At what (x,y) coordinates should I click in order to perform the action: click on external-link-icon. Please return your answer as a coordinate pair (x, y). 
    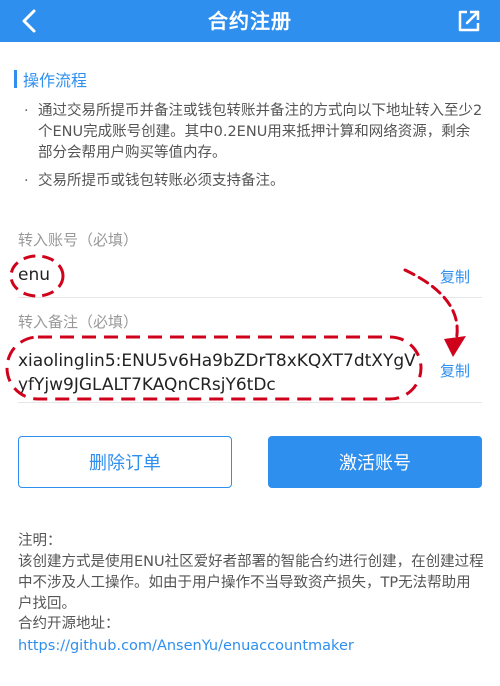
    Looking at the image, I should click on (469, 21).